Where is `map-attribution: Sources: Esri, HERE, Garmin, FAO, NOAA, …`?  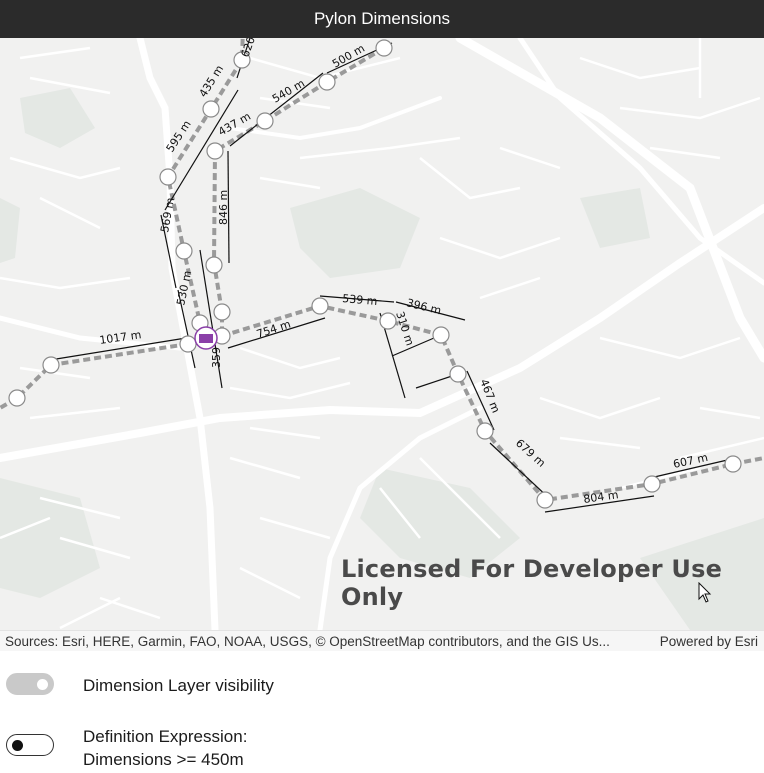 map-attribution: Sources: Esri, HERE, Garmin, FAO, NOAA, … is located at coordinates (382, 640).